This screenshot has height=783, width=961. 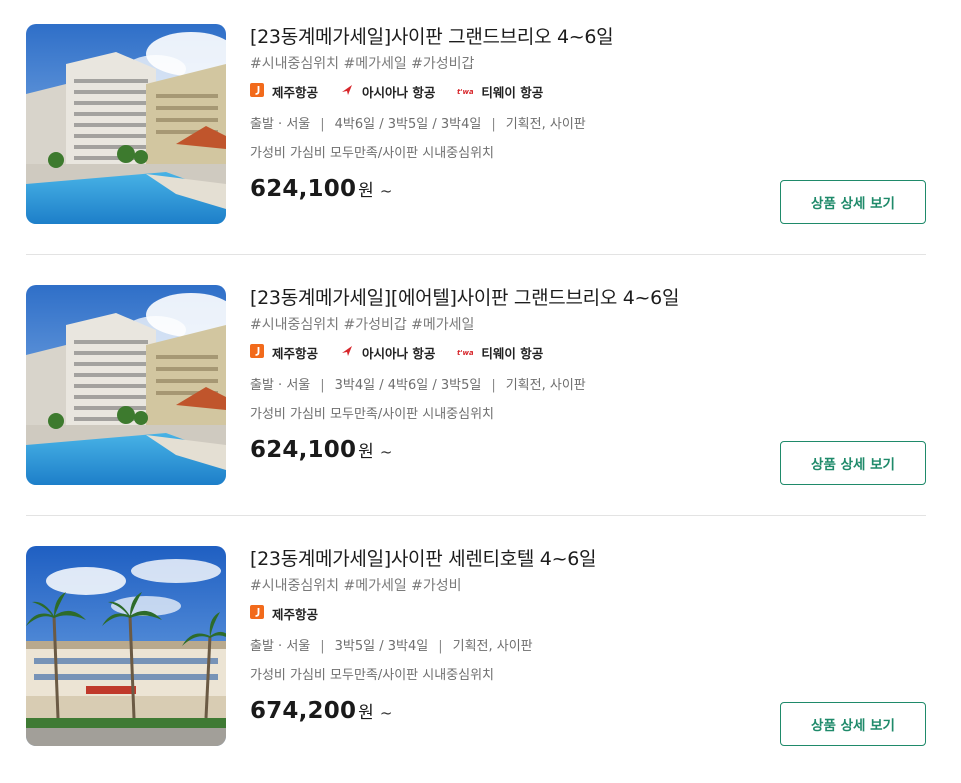 What do you see at coordinates (600, 386) in the screenshot?
I see `route-info: 출발 · 서울 | 3박4일 / 4박6일 / 3박5일 | 기획전, 사이판` at bounding box center [600, 386].